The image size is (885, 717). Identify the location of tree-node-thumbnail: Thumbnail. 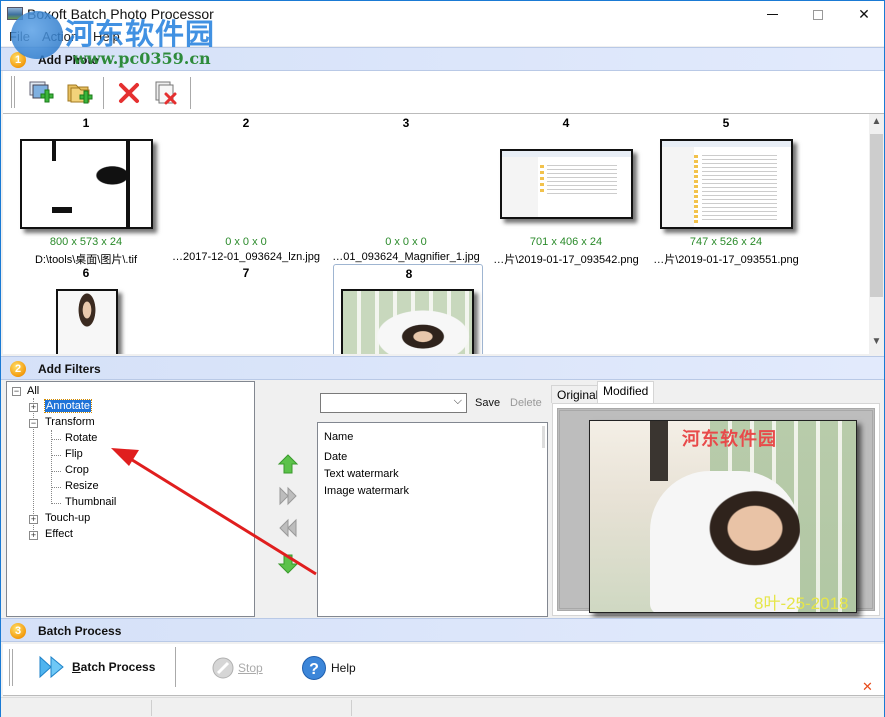
(90, 502).